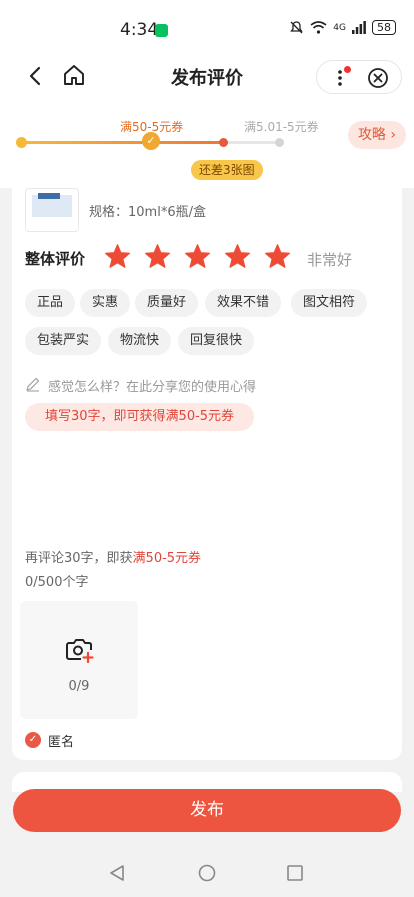 The width and height of the screenshot is (414, 897). I want to click on nav-back-icon, so click(117, 873).